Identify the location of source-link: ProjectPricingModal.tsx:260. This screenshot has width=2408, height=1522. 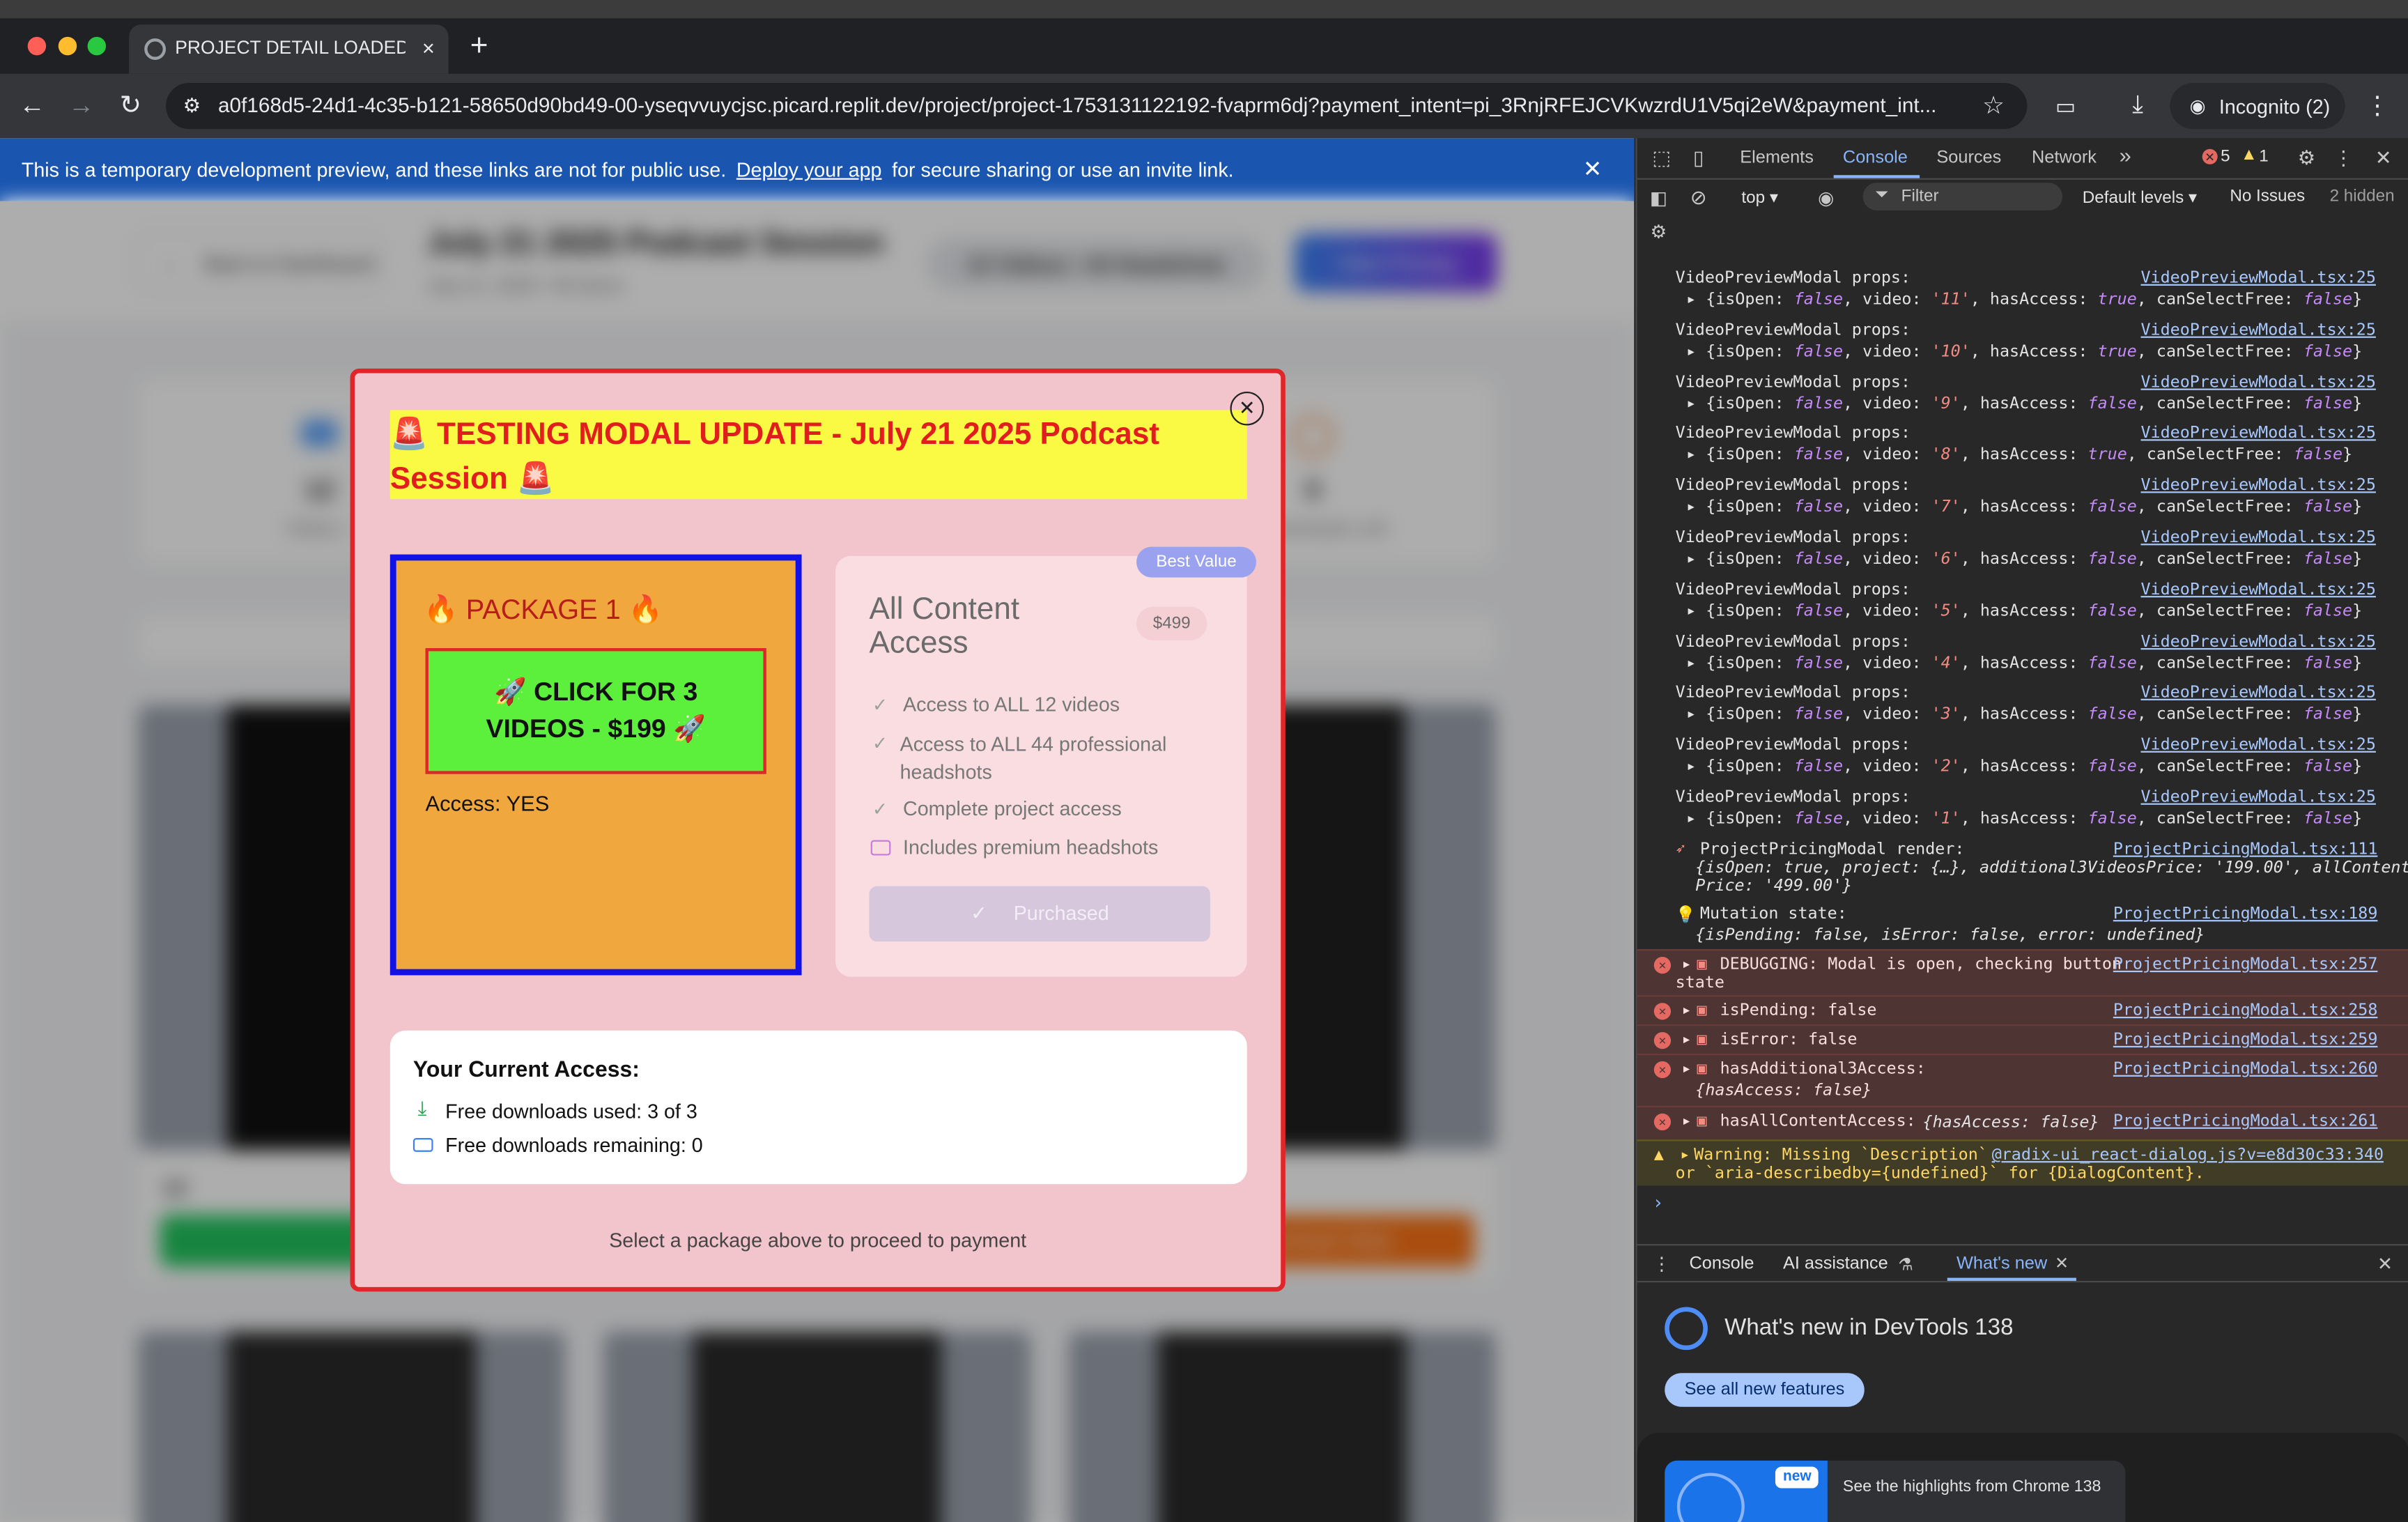
(2246, 1069).